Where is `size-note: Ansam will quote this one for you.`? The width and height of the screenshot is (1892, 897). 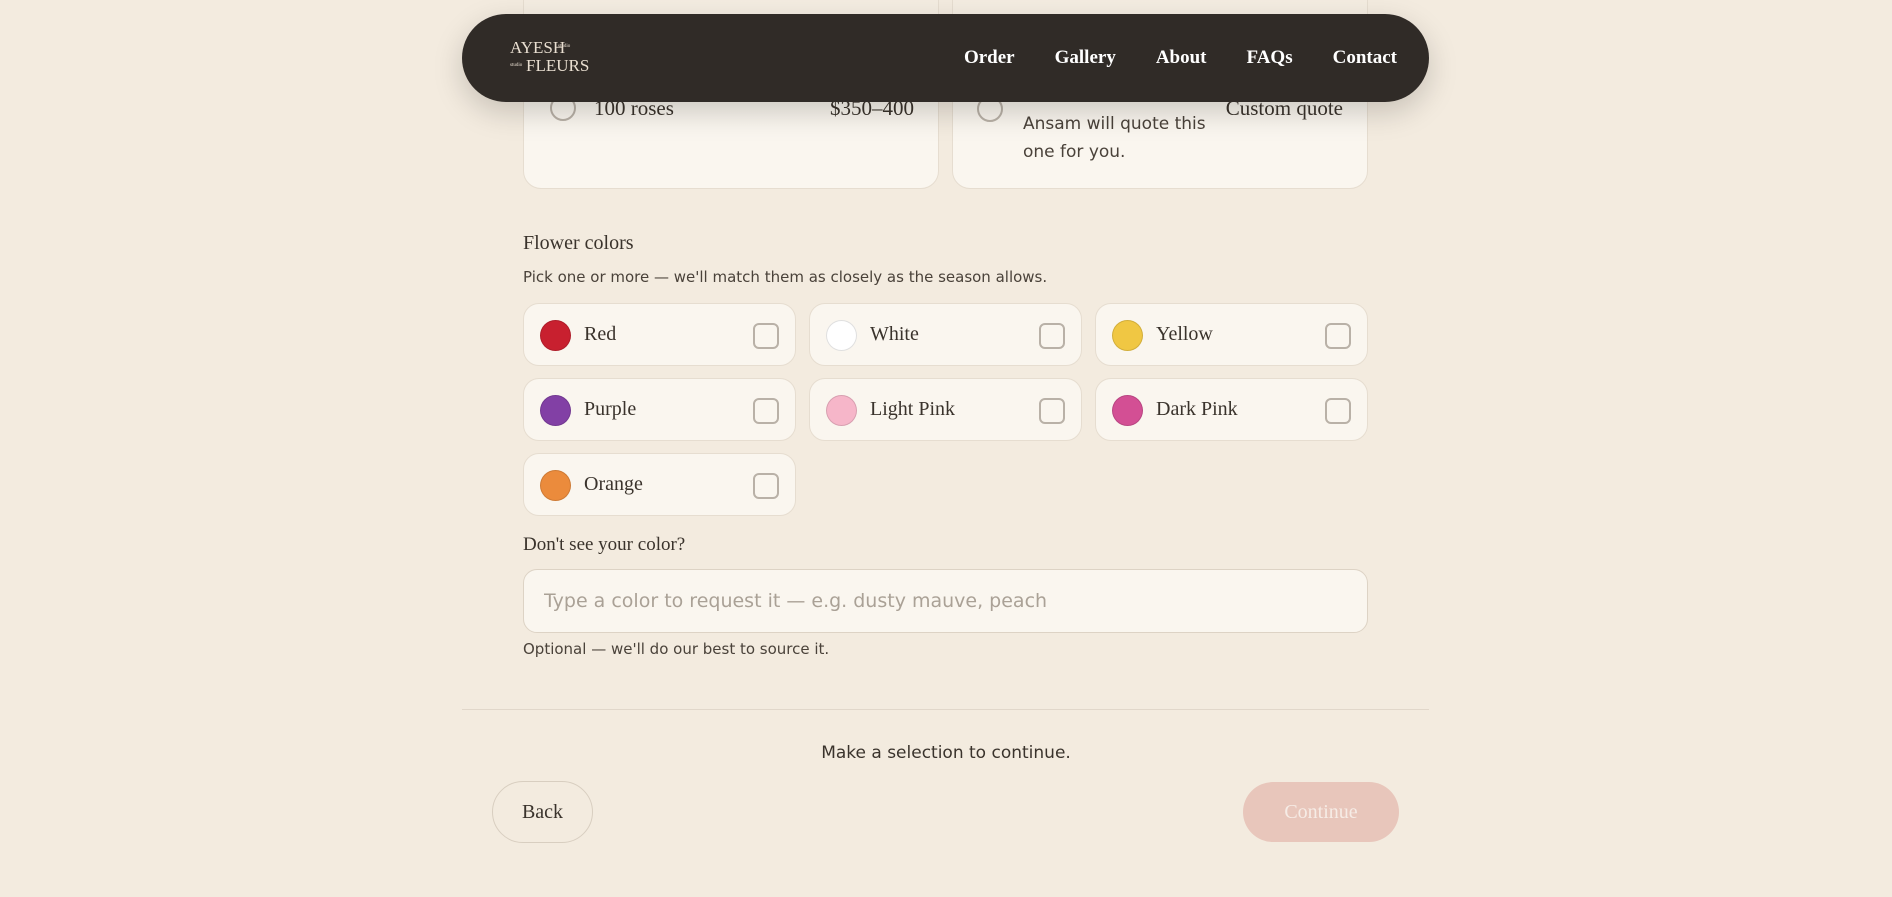
size-note: Ansam will quote this one for you. is located at coordinates (1114, 138).